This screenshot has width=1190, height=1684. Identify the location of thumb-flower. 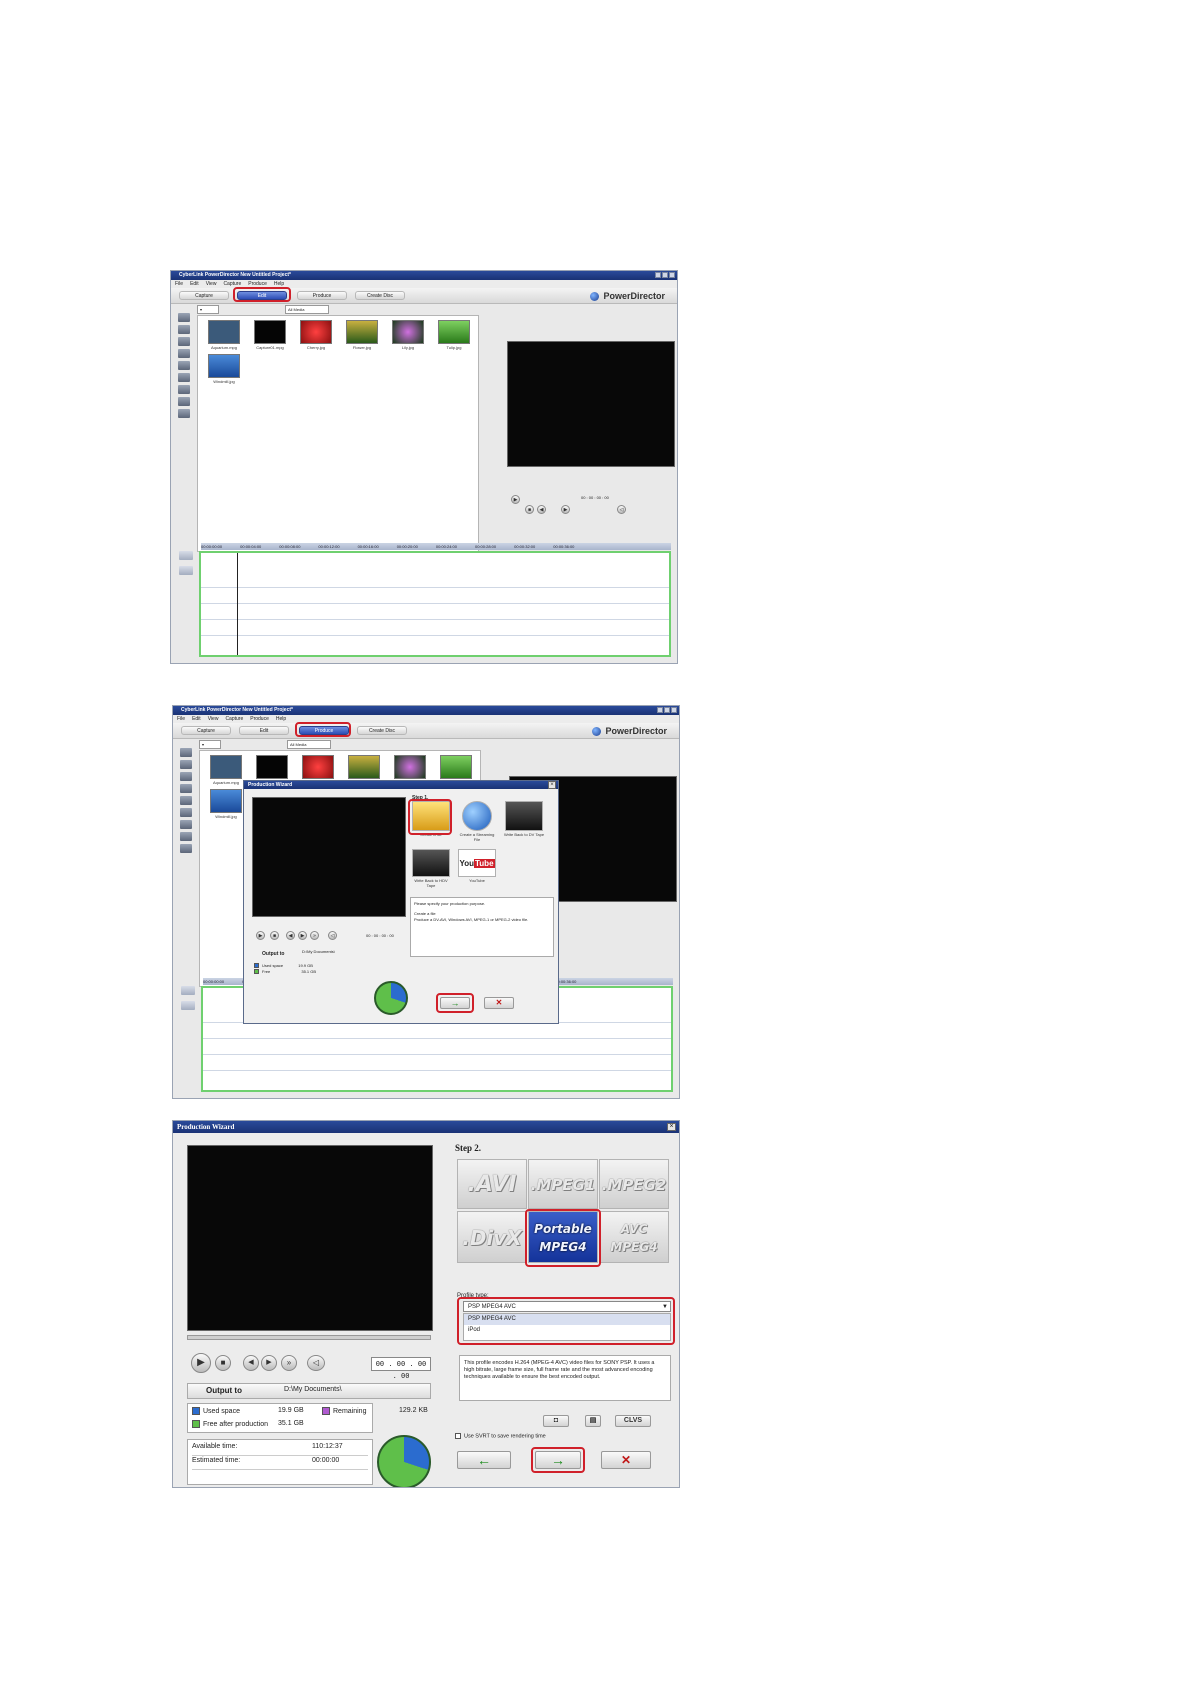
(364, 767).